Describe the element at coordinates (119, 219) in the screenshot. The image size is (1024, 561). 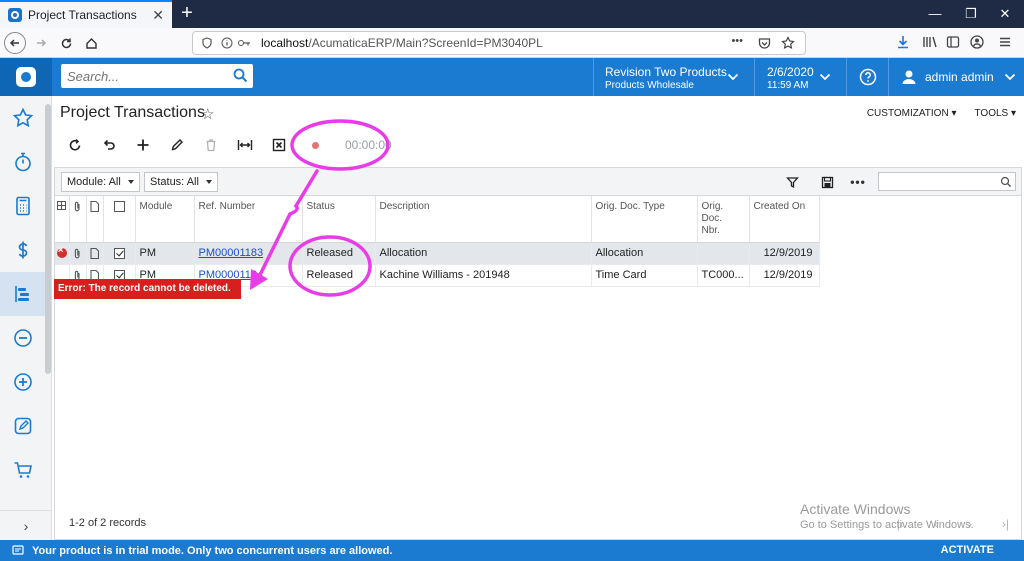
I see `column-header-select` at that location.